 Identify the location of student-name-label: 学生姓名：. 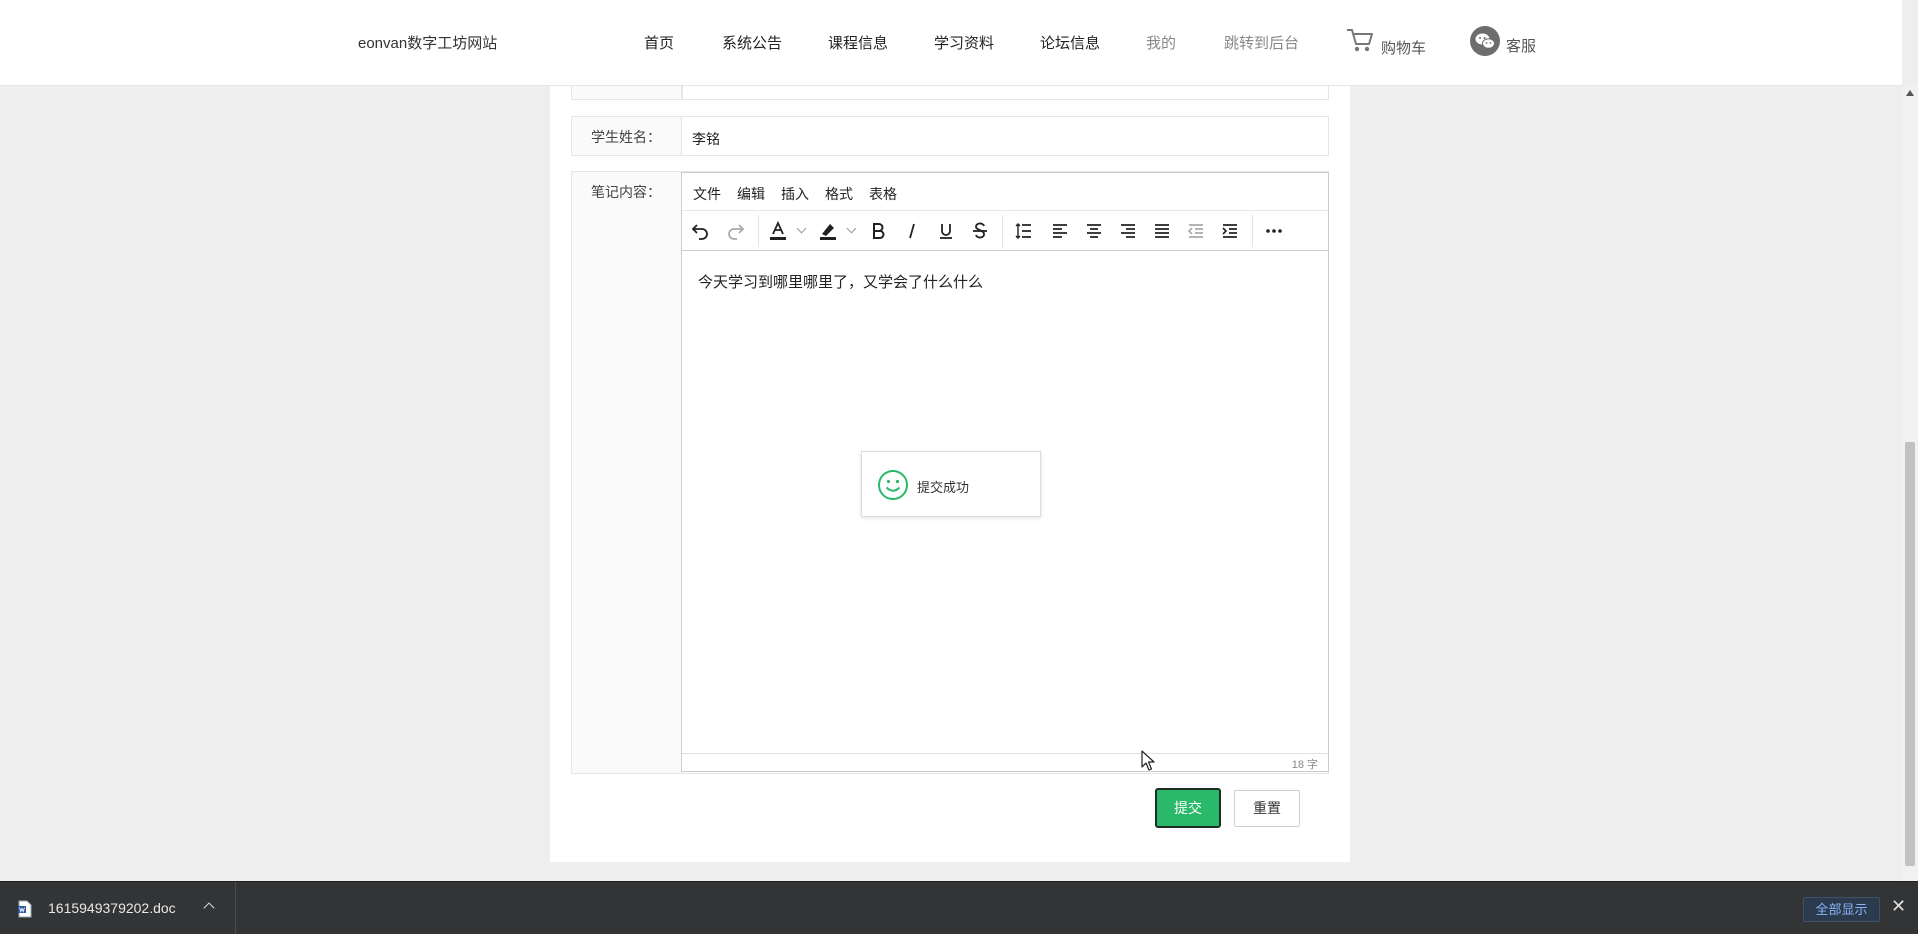
(626, 137).